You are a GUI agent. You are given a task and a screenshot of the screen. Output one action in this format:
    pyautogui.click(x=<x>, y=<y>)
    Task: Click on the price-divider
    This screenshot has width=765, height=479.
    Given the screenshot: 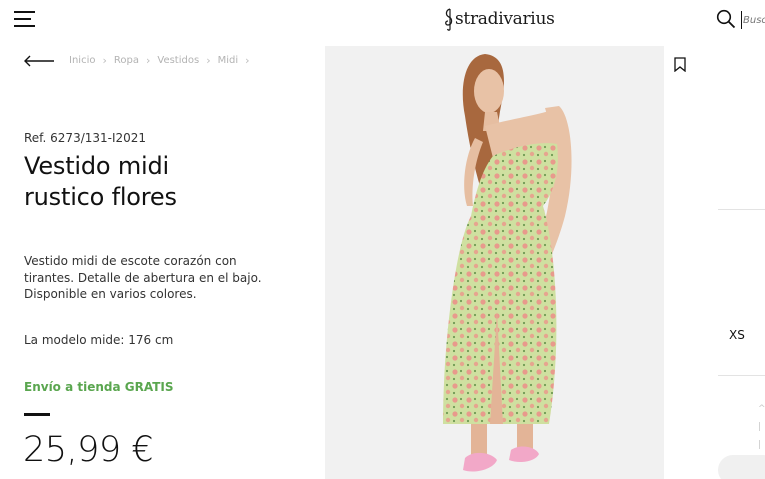 What is the action you would take?
    pyautogui.click(x=37, y=414)
    